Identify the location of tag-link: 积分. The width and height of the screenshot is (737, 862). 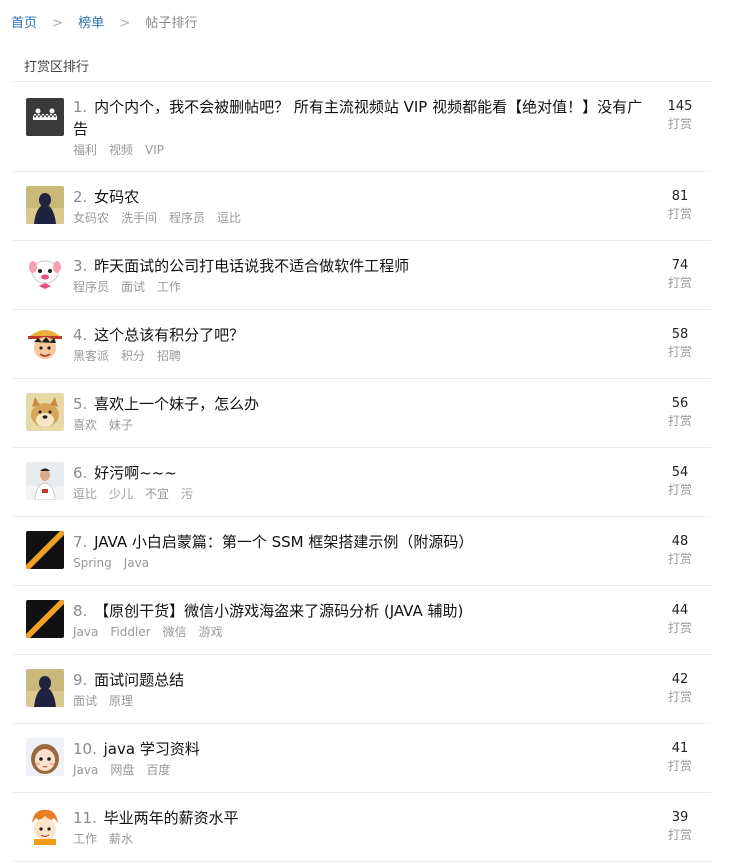
(133, 356).